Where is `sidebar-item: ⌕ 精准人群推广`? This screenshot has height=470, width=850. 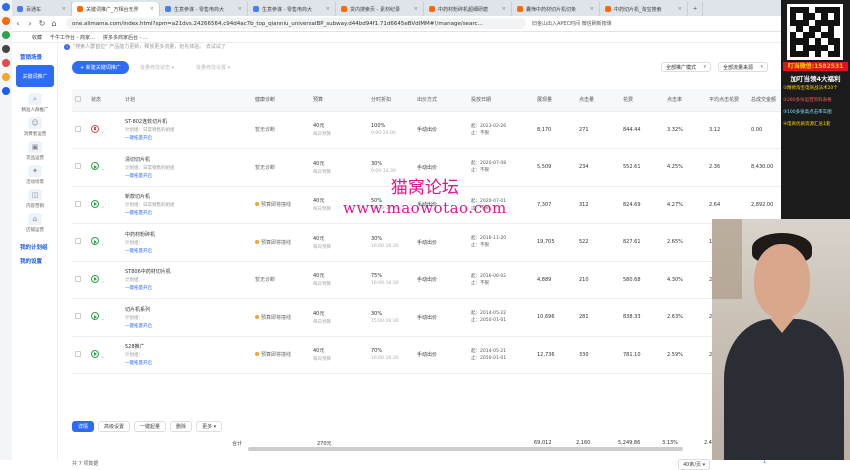
sidebar-item: ⌕ 精准人群推广 is located at coordinates (35, 101).